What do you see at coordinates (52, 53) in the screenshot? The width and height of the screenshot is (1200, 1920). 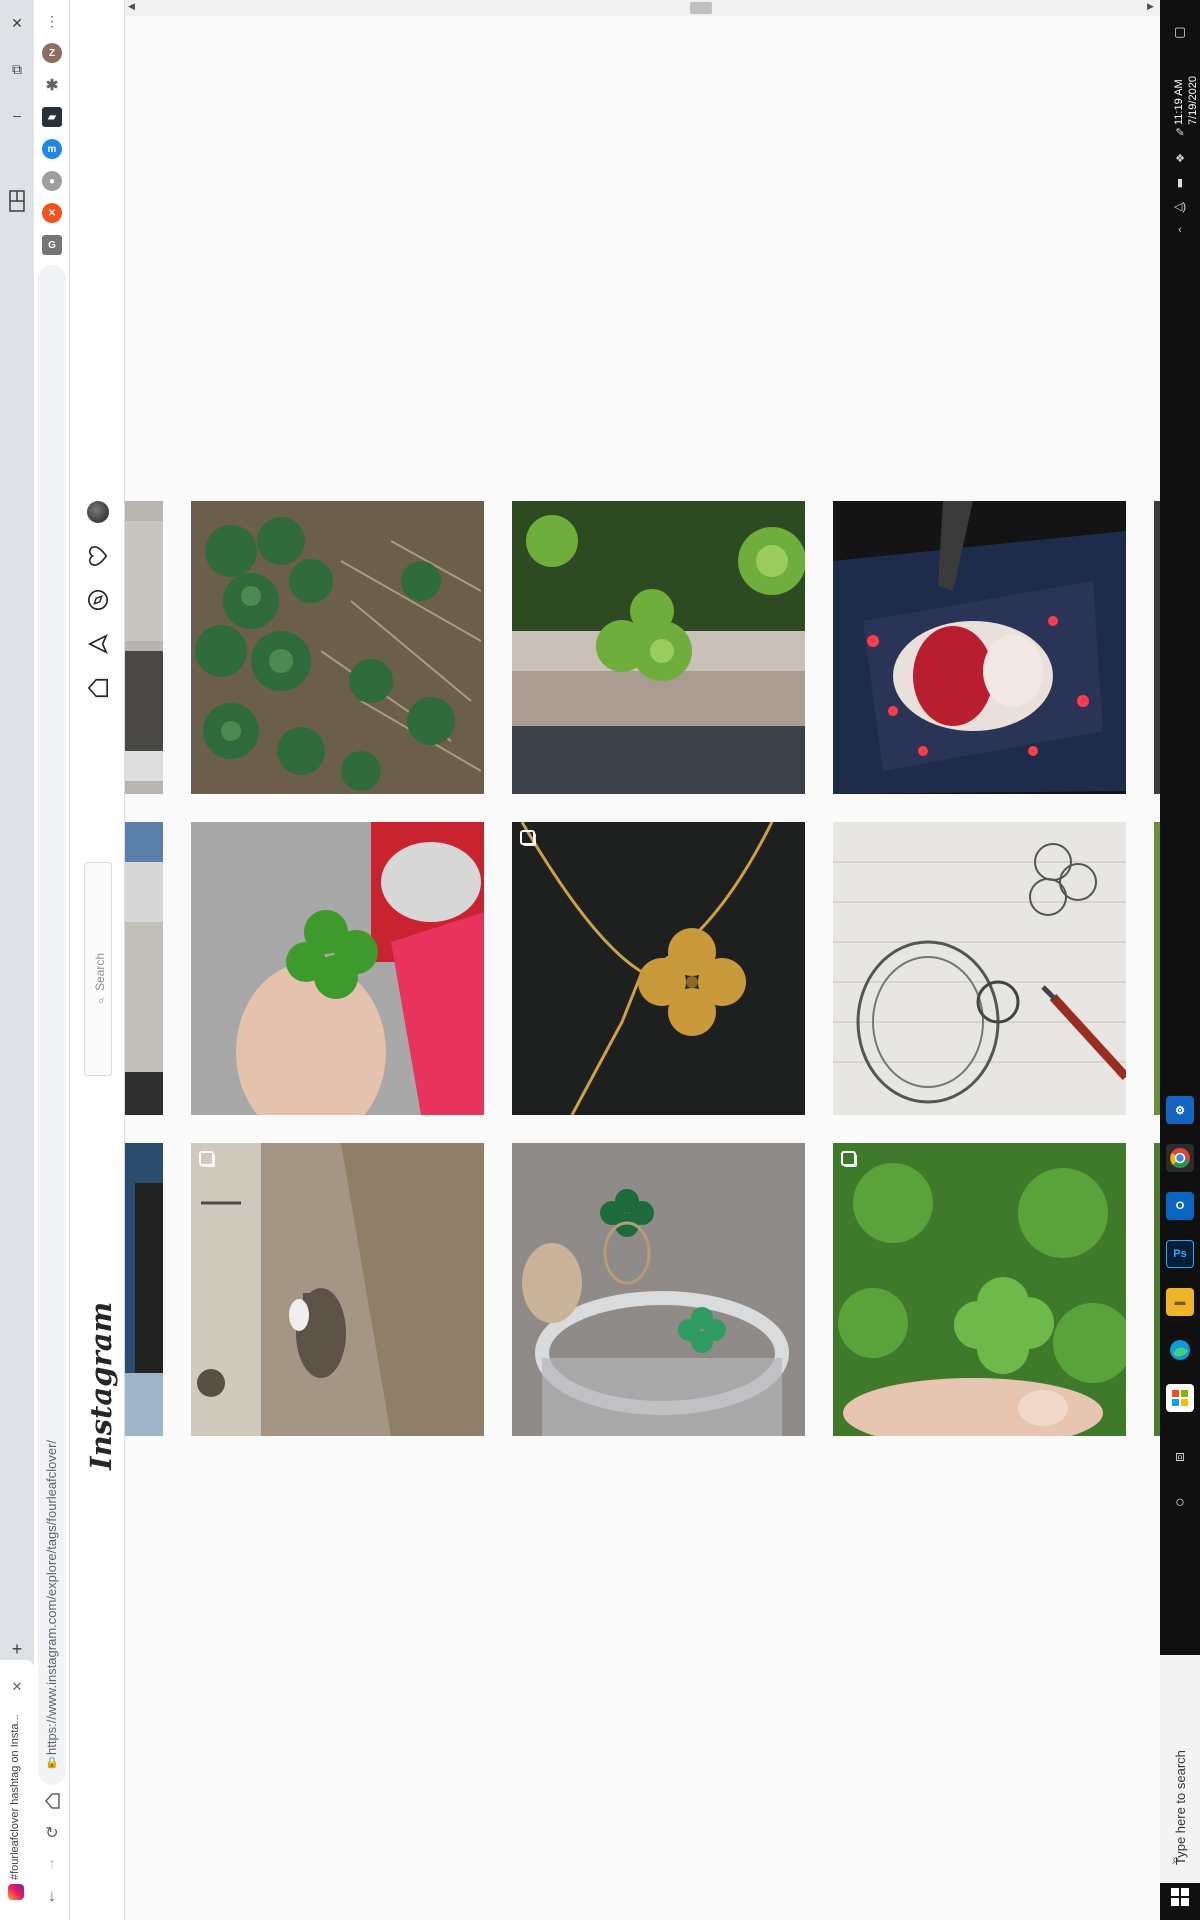 I see `profile-avatar: Z` at bounding box center [52, 53].